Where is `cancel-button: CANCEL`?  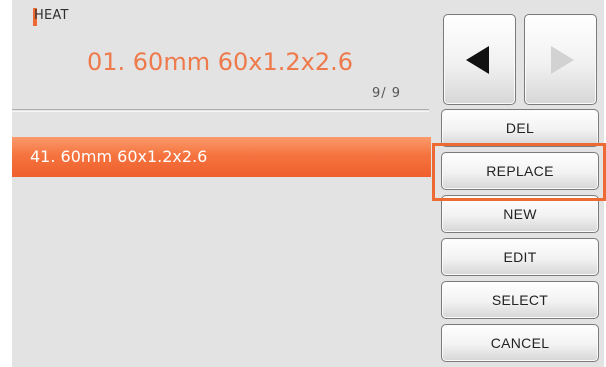
cancel-button: CANCEL is located at coordinates (520, 343).